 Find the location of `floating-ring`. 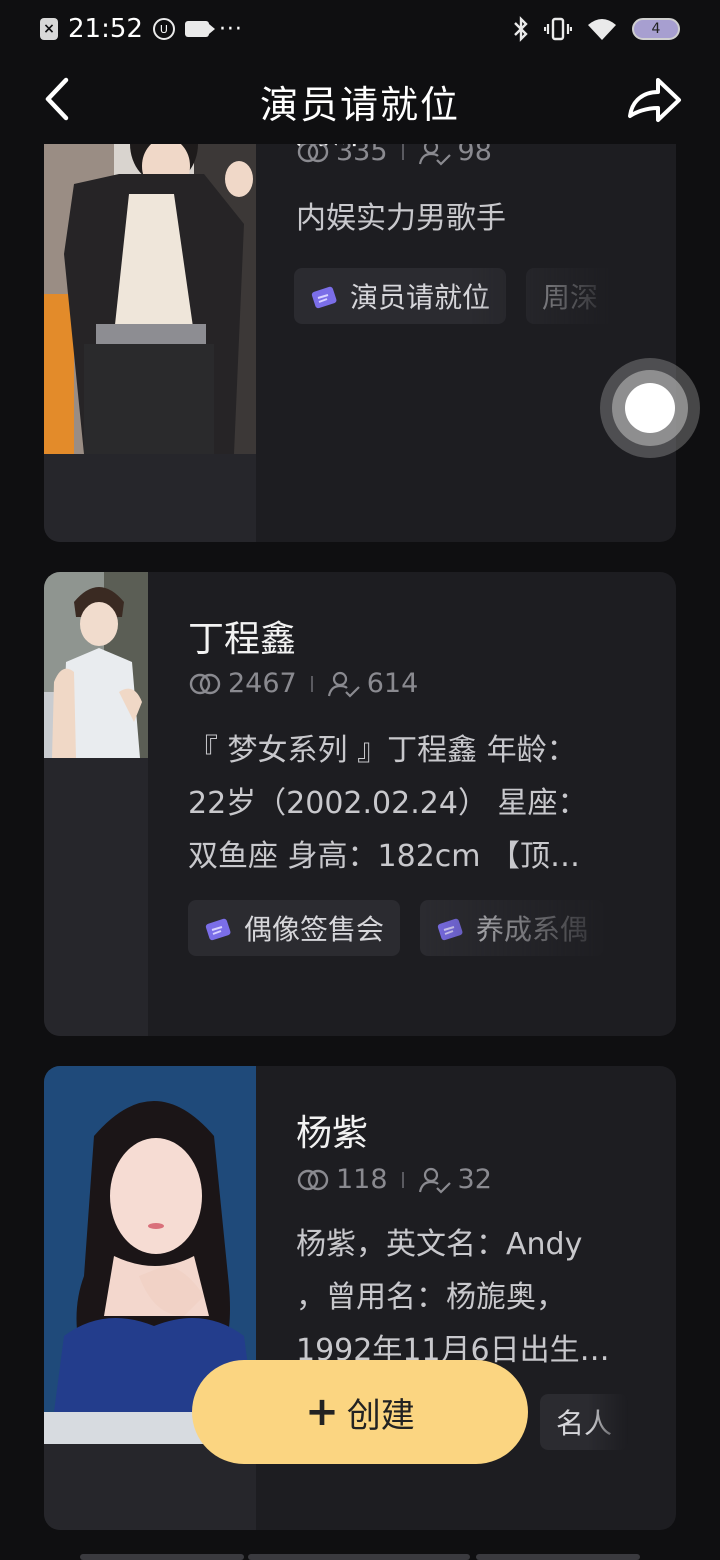

floating-ring is located at coordinates (650, 408).